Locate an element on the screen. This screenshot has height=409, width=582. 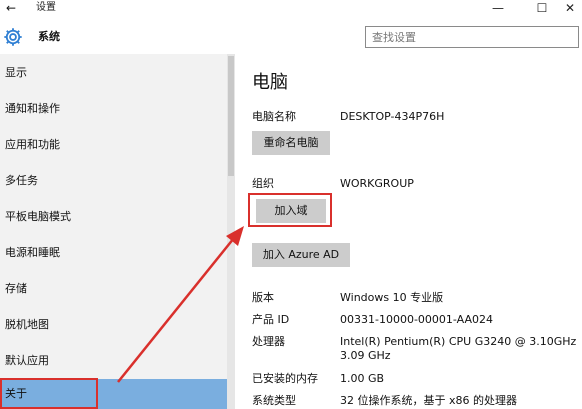
organization-label: 组织 is located at coordinates (263, 183).